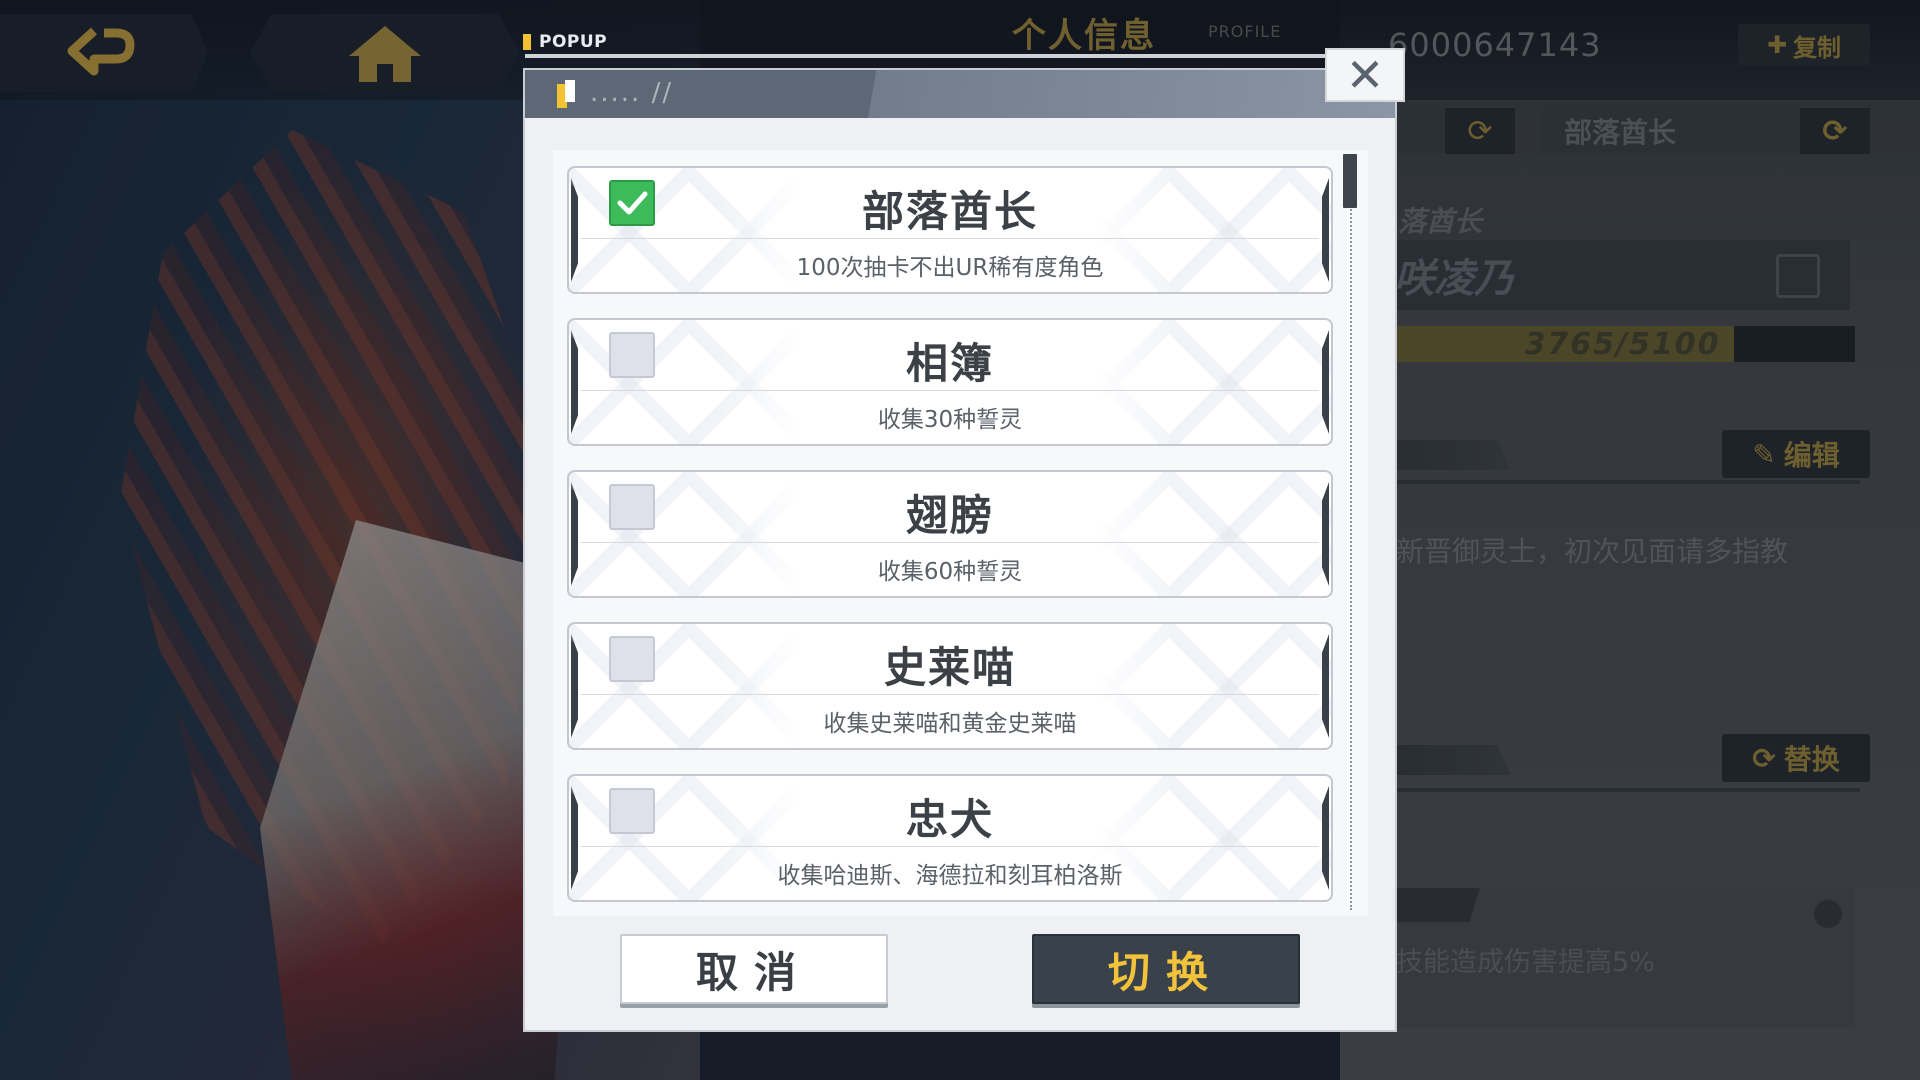 Image resolution: width=1920 pixels, height=1080 pixels. What do you see at coordinates (573, 42) in the screenshot?
I see `popup-tag-label: POPUP` at bounding box center [573, 42].